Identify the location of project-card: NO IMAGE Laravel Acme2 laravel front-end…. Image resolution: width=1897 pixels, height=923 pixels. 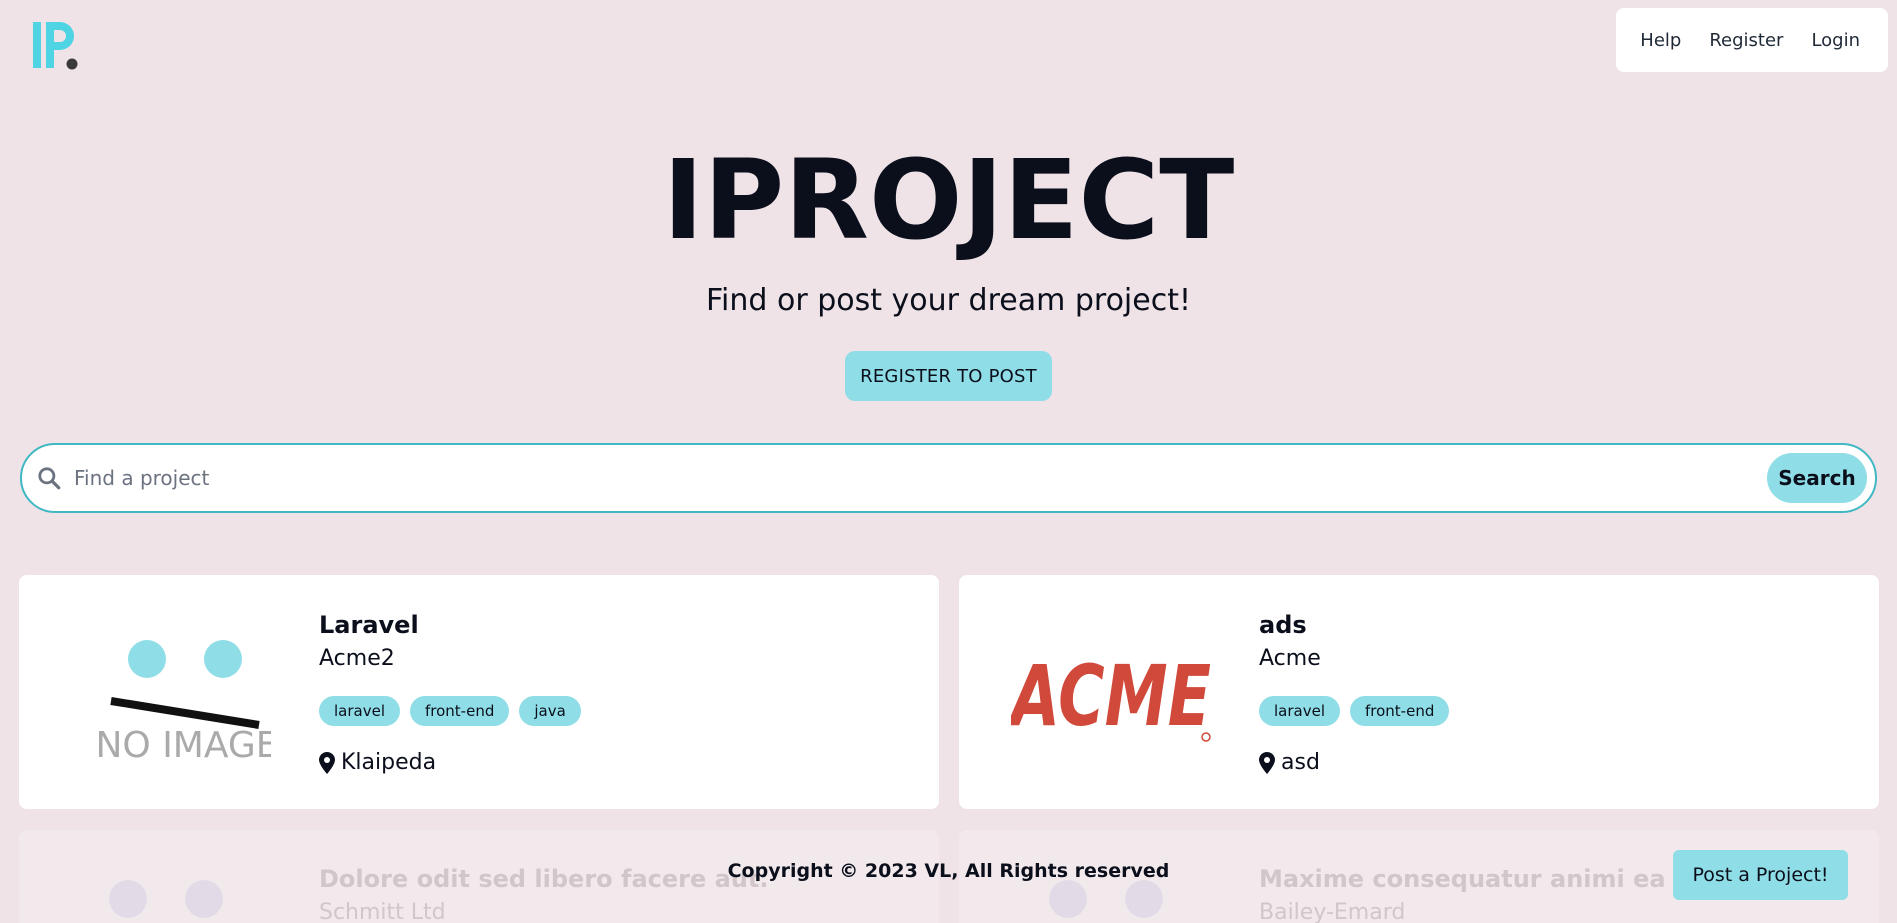
(479, 692).